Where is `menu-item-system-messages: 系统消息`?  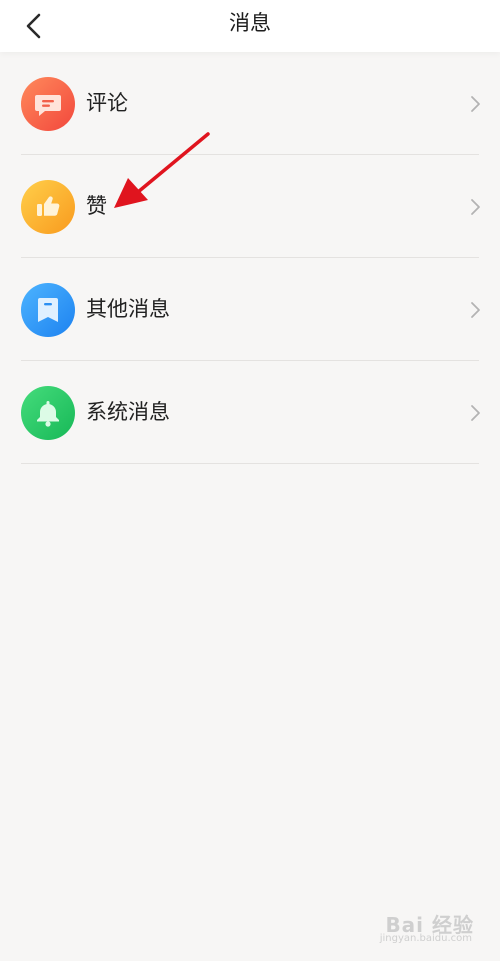
menu-item-system-messages: 系统消息 is located at coordinates (250, 412).